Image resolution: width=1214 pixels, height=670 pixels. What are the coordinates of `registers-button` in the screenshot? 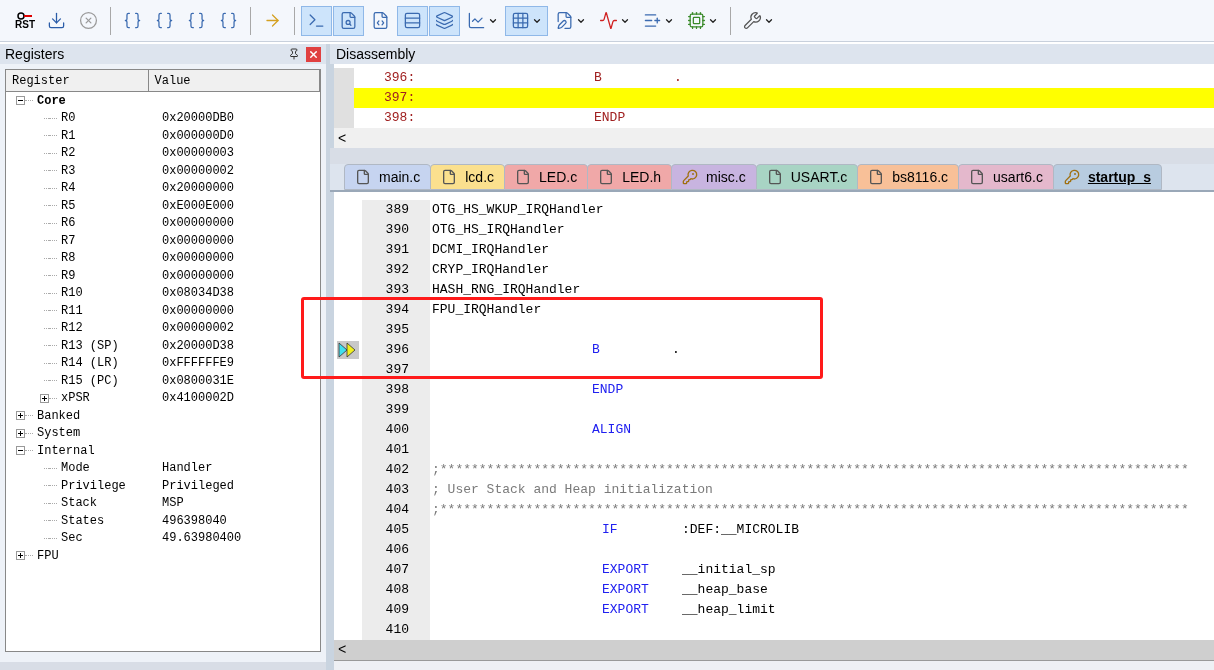 It's located at (412, 20).